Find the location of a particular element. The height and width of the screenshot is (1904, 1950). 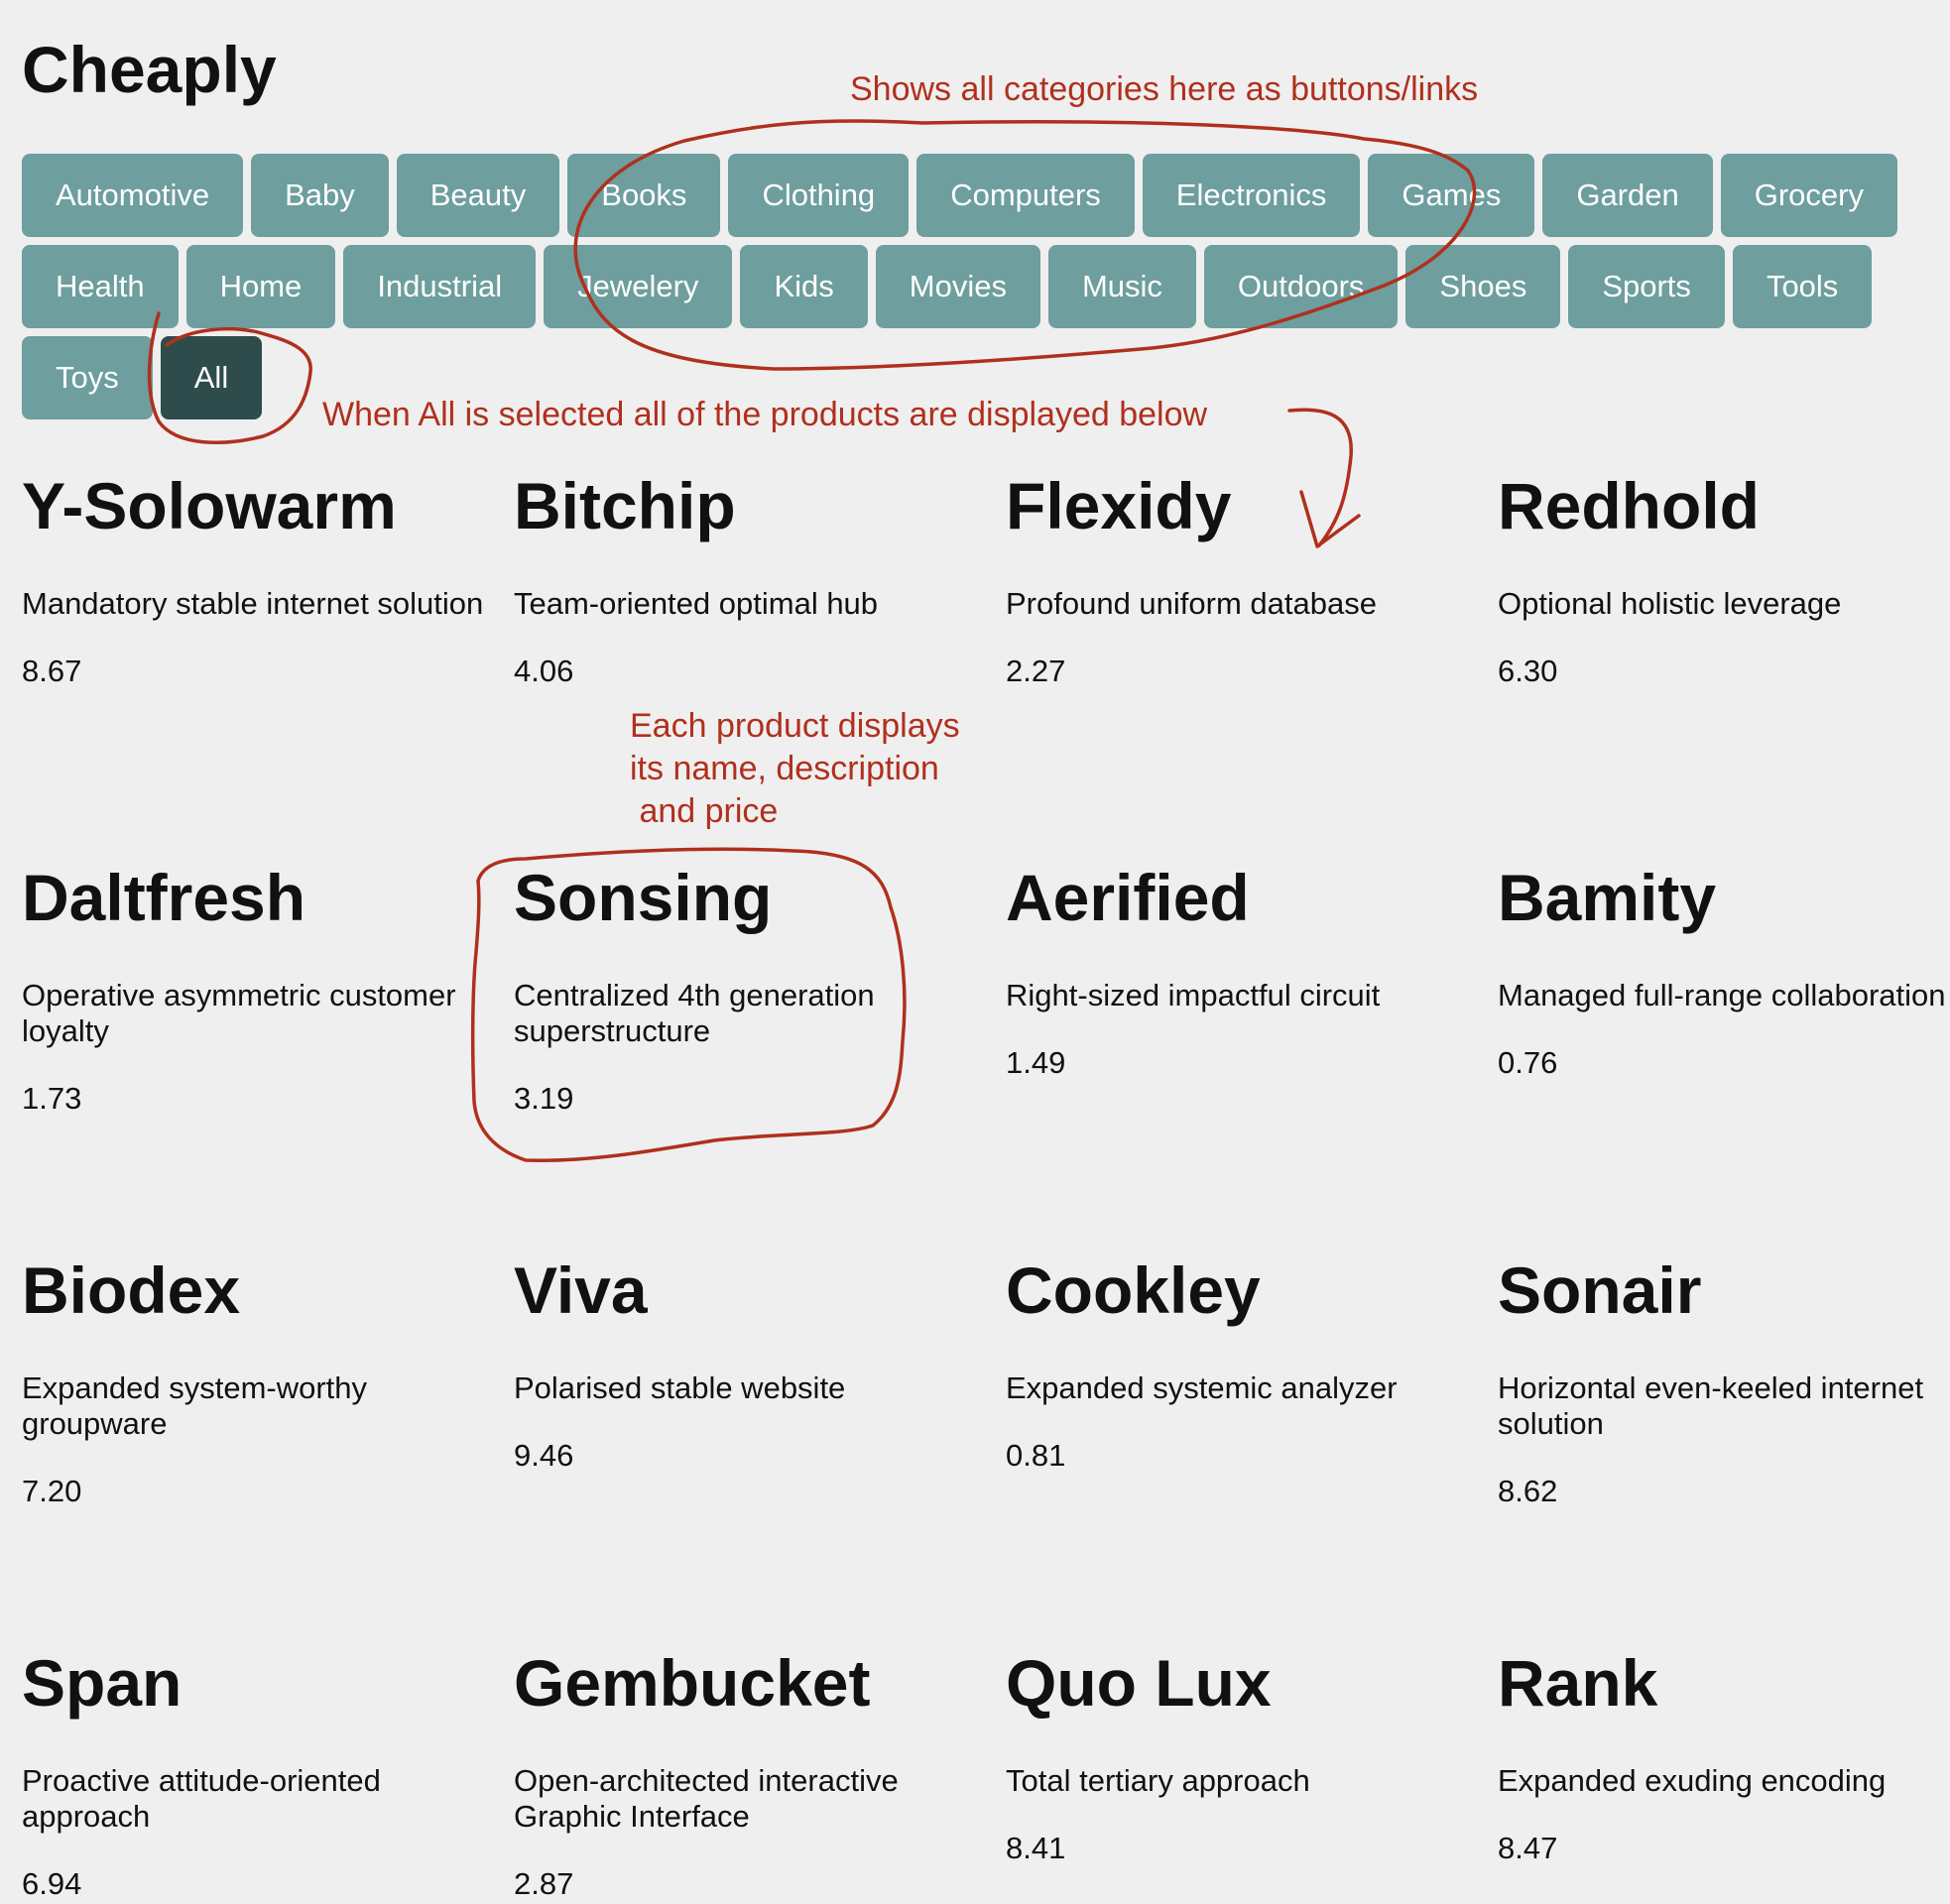

product-name: Flexidy is located at coordinates (1119, 505).